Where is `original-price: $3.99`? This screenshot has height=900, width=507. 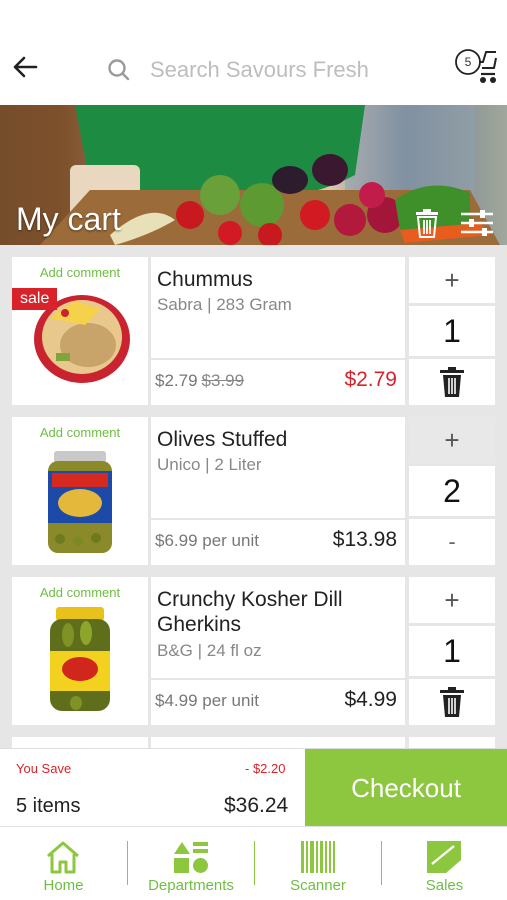 original-price: $3.99 is located at coordinates (223, 380).